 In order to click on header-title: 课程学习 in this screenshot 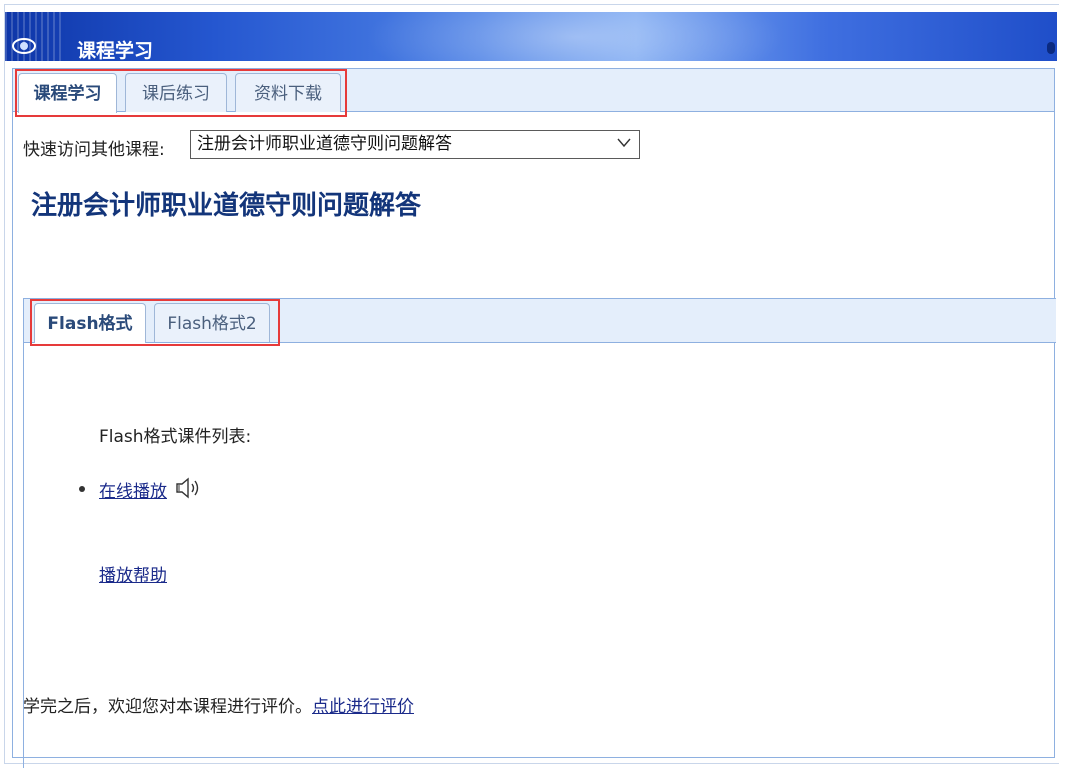, I will do `click(115, 50)`.